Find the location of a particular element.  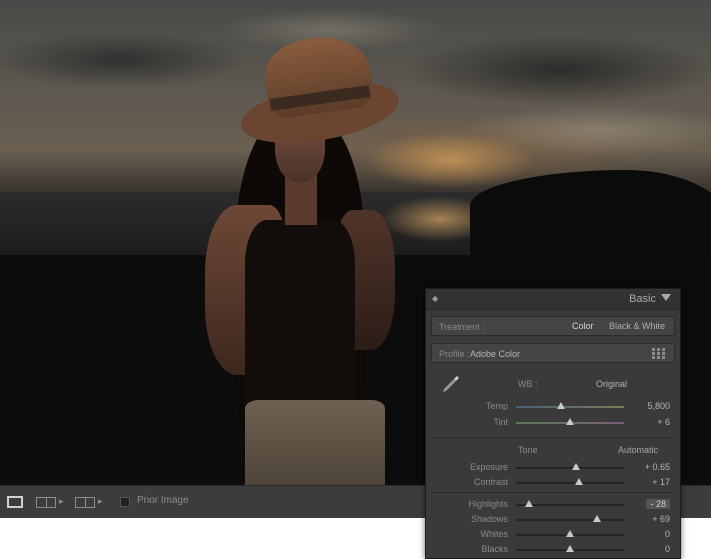

blacks-slider-row: Blacks 0 is located at coordinates (553, 549).